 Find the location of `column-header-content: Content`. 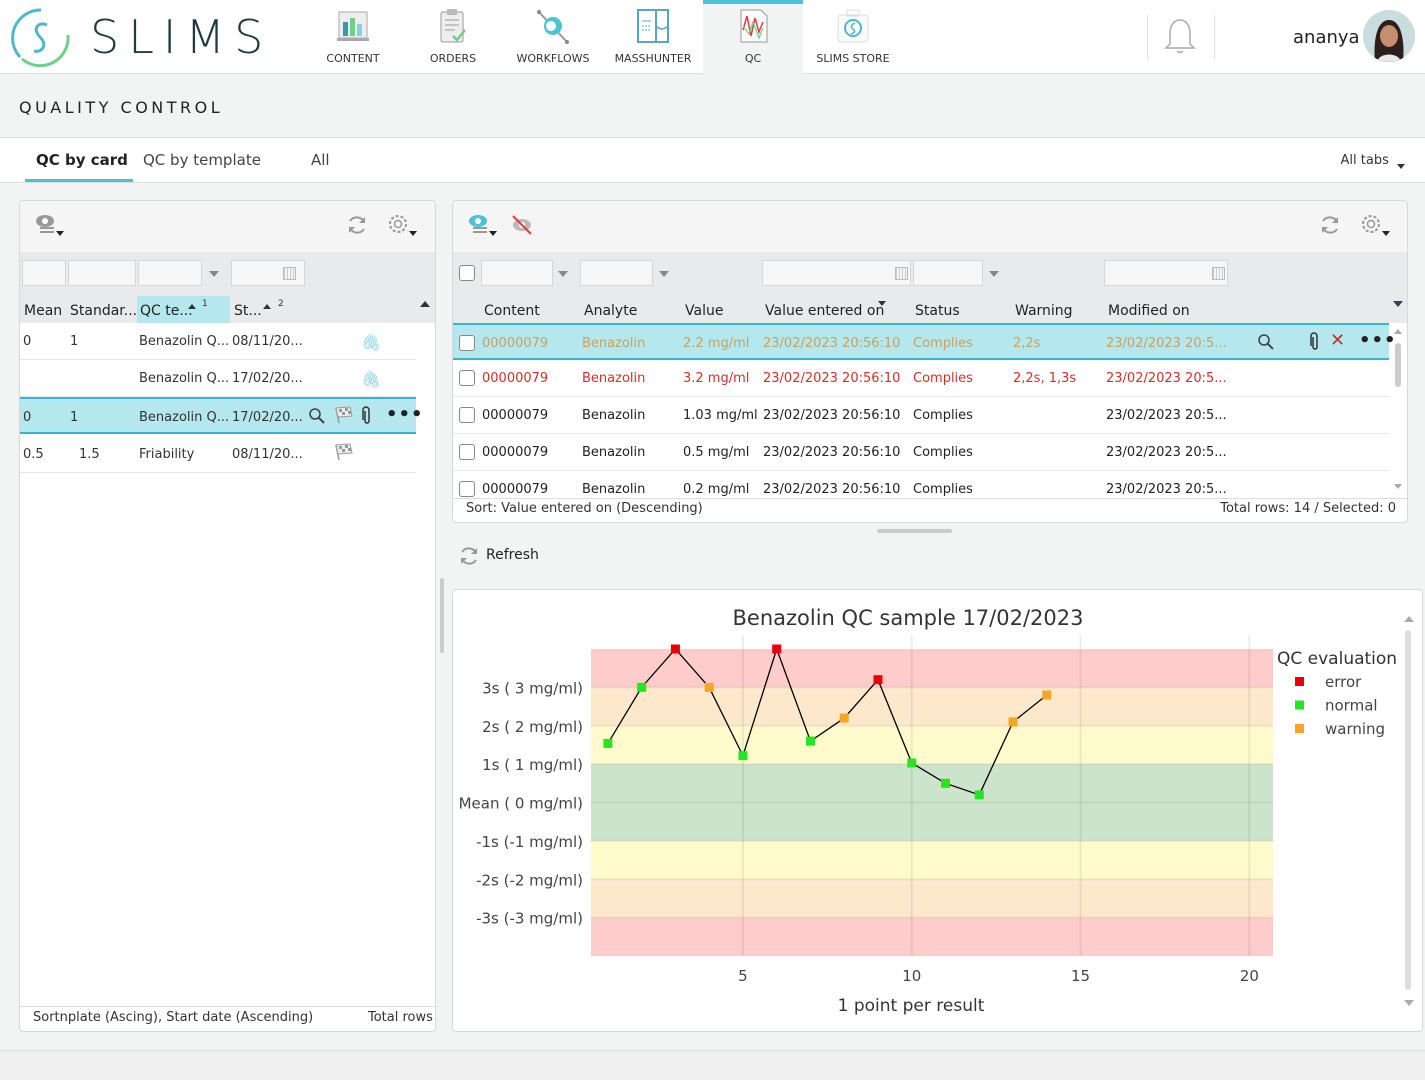

column-header-content: Content is located at coordinates (512, 311).